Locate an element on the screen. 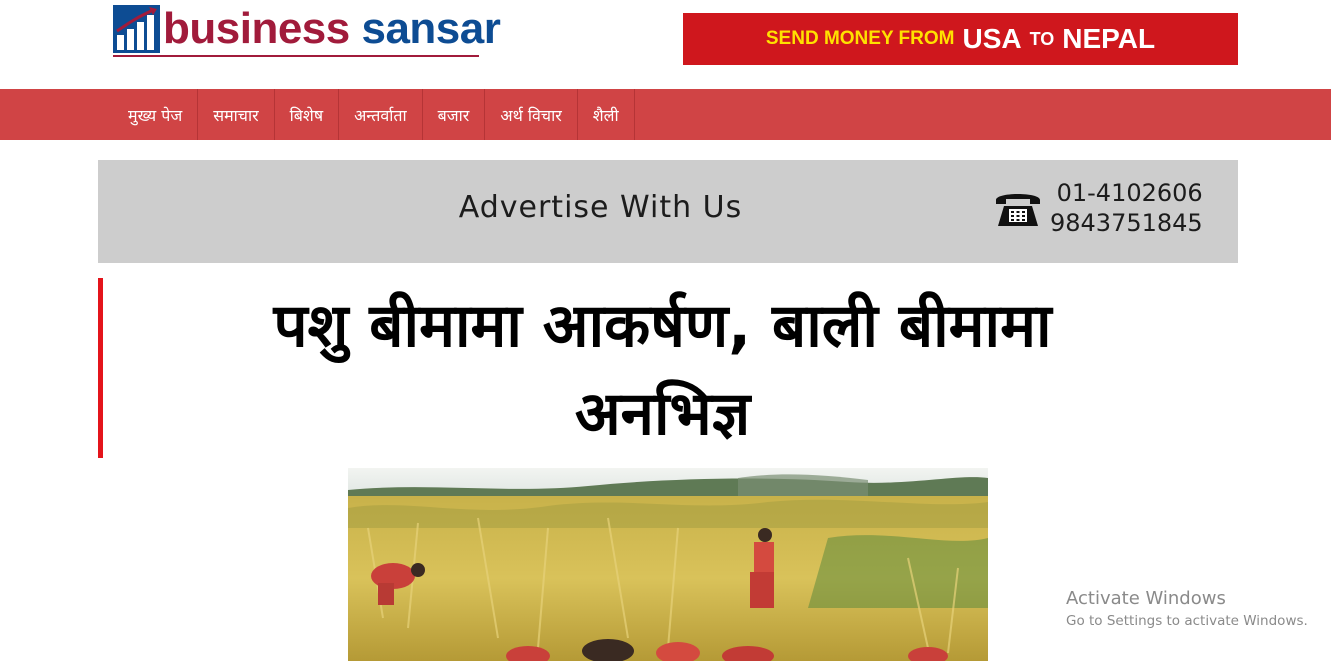 The image size is (1331, 661). advertise-banner: Advertise With Us 01-4102606 9843751845 is located at coordinates (668, 211).